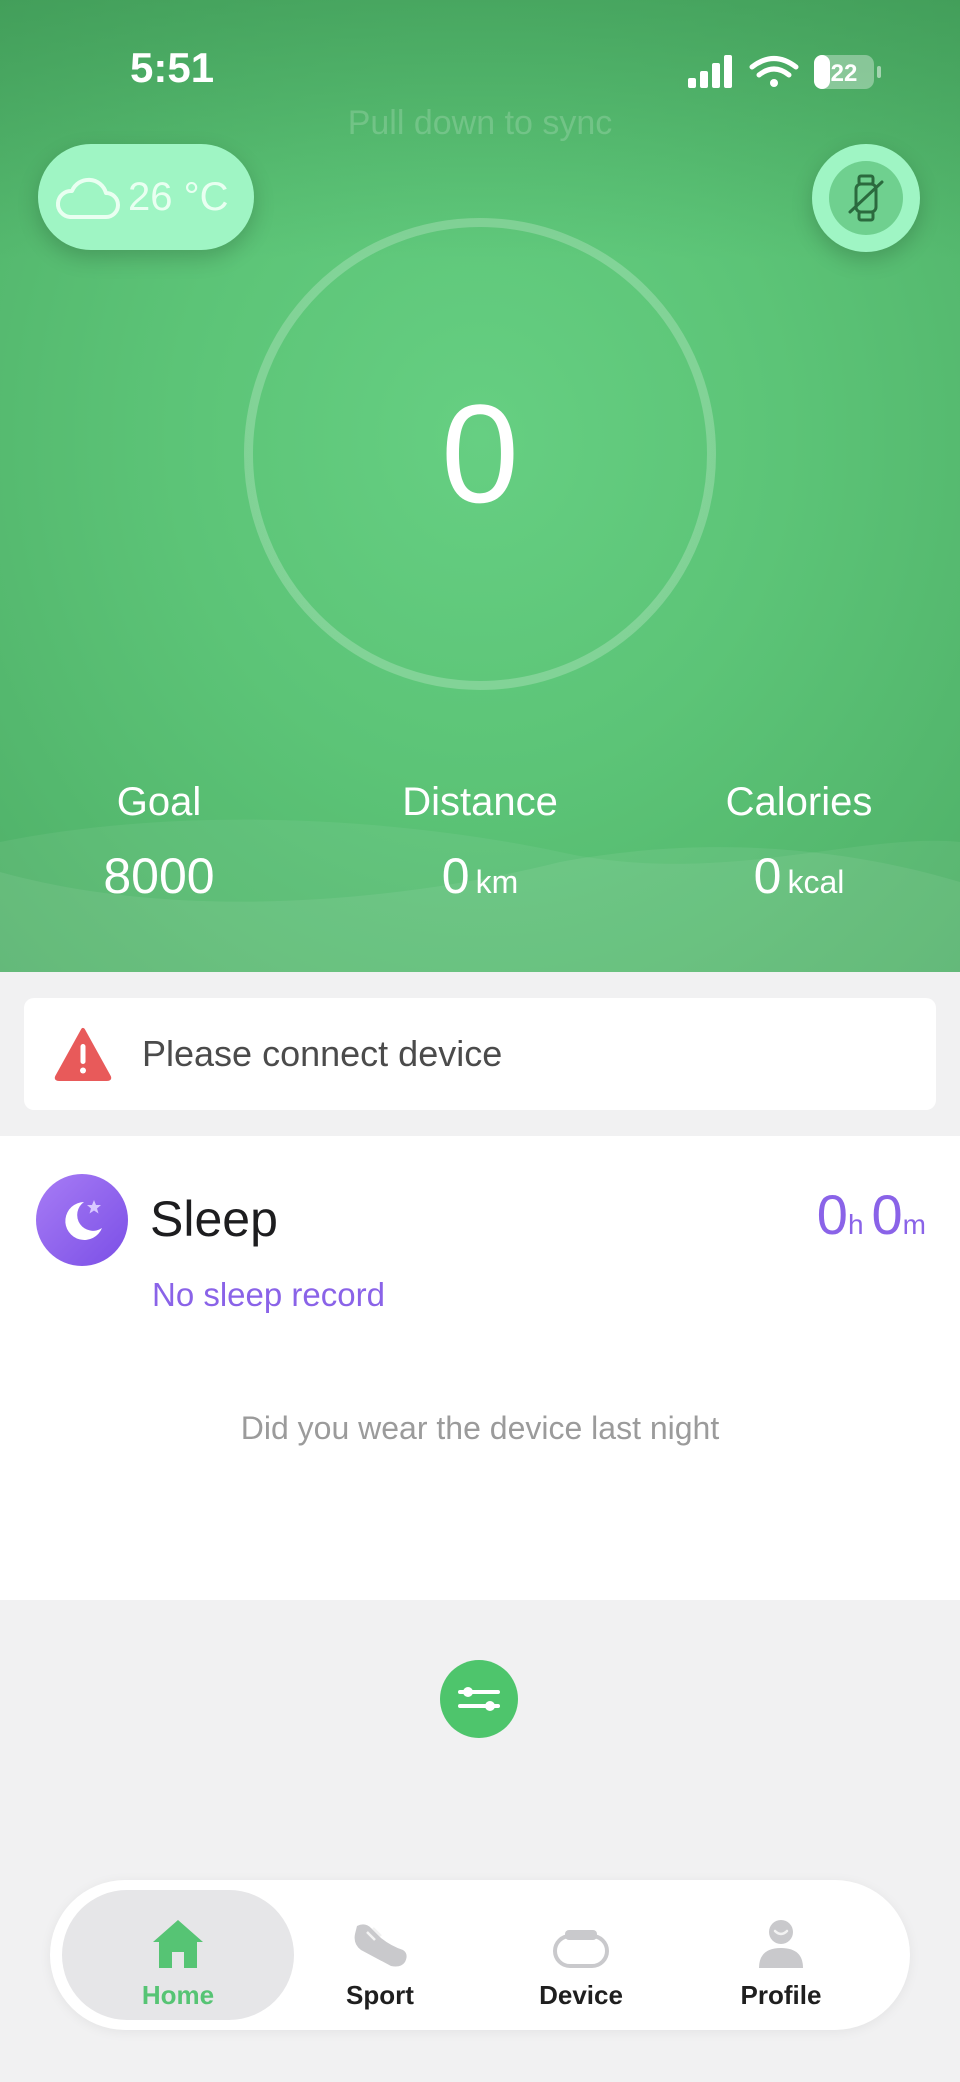  Describe the element at coordinates (914, 1224) in the screenshot. I see `sleep-minutes-unit: m` at that location.